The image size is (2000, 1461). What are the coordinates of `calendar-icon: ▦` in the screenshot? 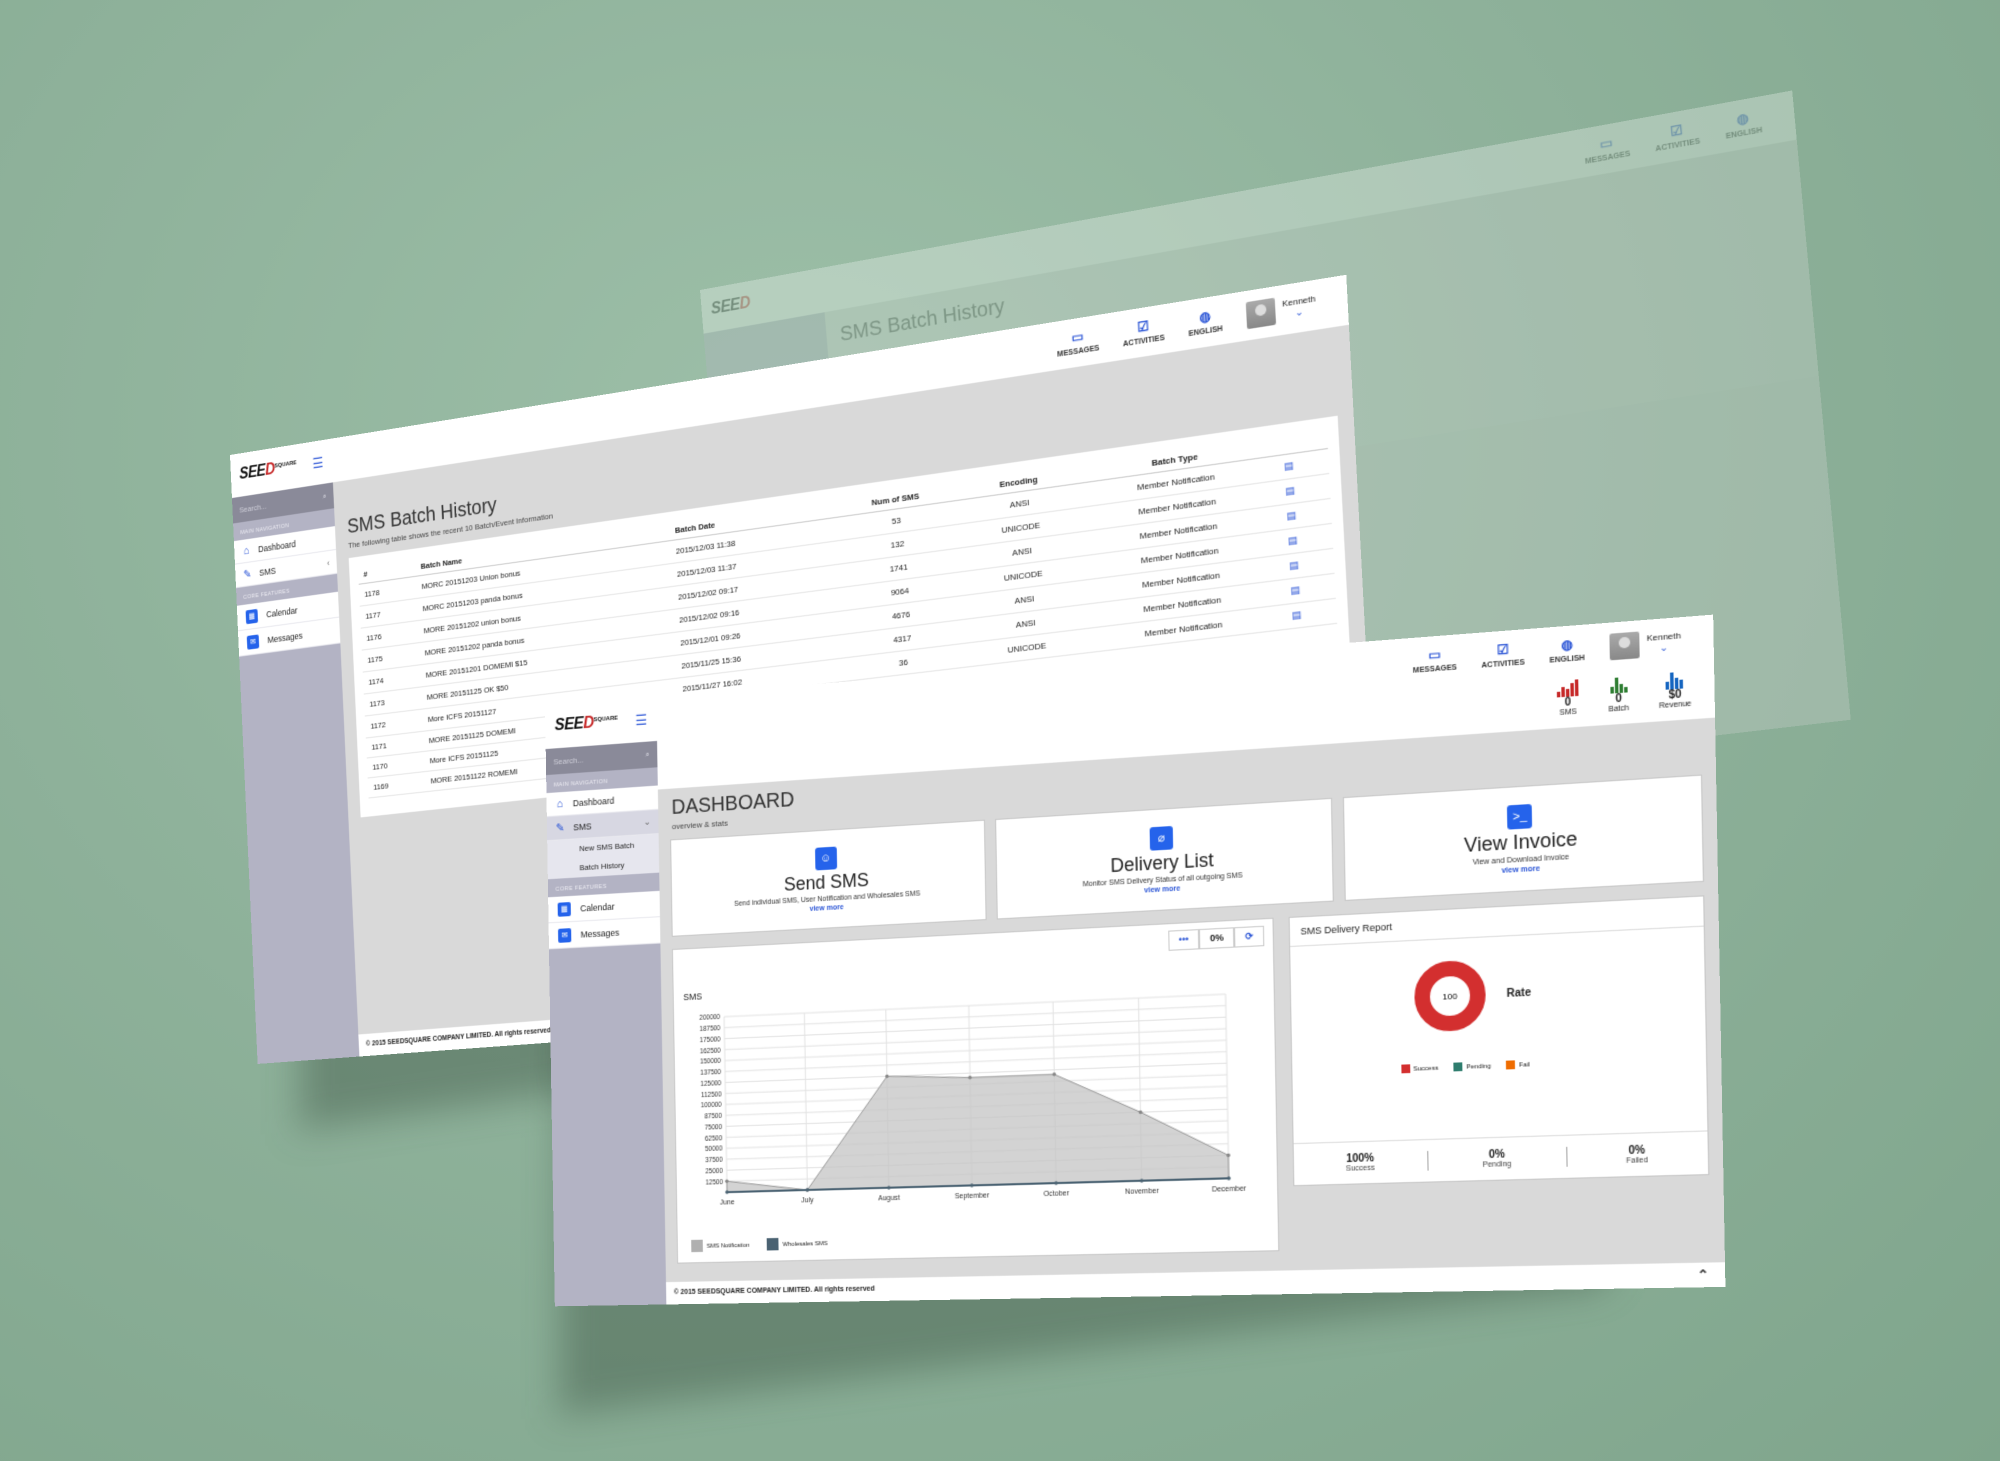 It's located at (564, 909).